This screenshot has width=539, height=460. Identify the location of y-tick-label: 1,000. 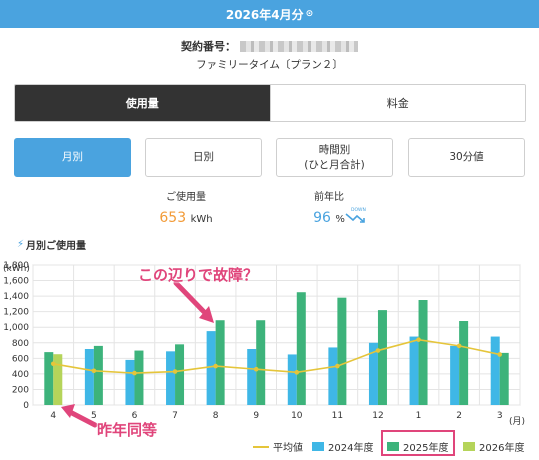
(16, 328).